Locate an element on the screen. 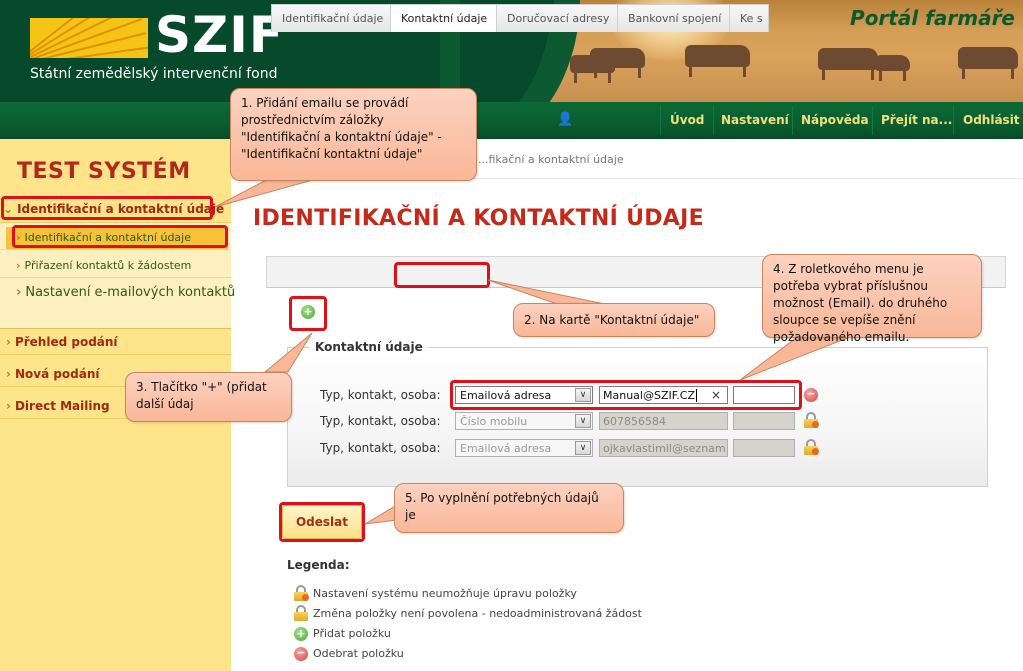  callout-5: 5. Po vyplnění potřebných údajů je is located at coordinates (509, 508).